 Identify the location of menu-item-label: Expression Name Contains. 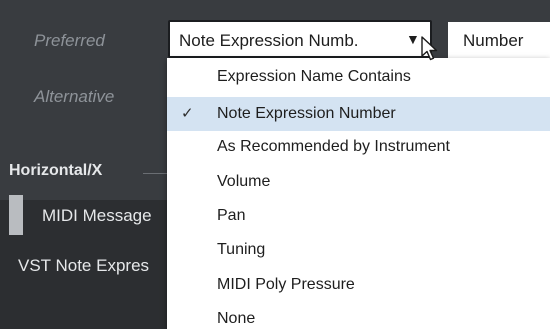
(314, 76).